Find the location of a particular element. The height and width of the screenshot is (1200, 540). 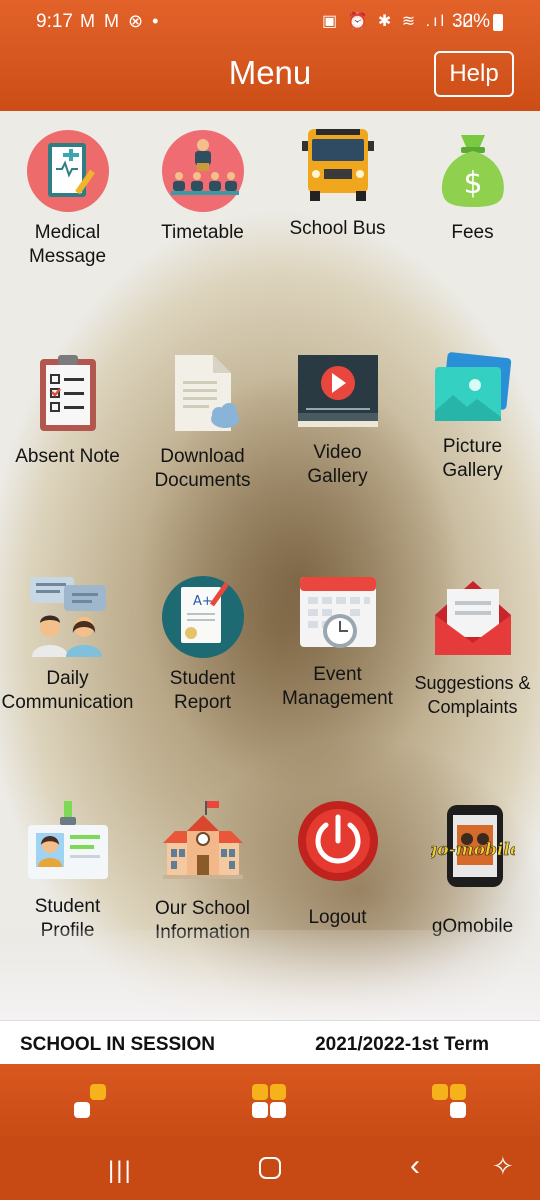

session-term: 2021/2022-1st Term is located at coordinates (402, 1044).